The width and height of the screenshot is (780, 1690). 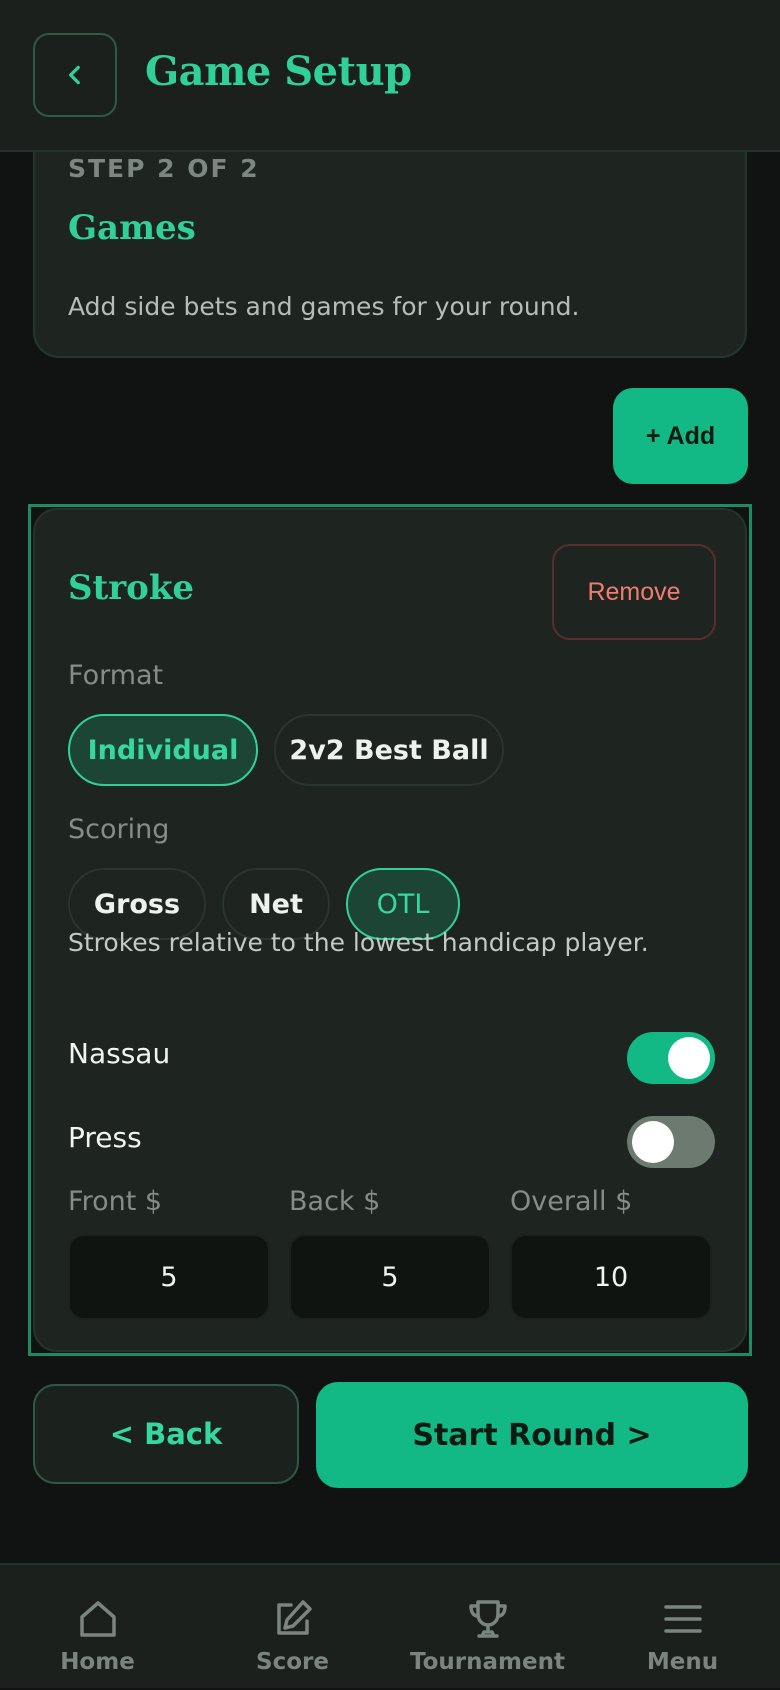 I want to click on nav-item-menu: Menu, so click(x=682, y=1627).